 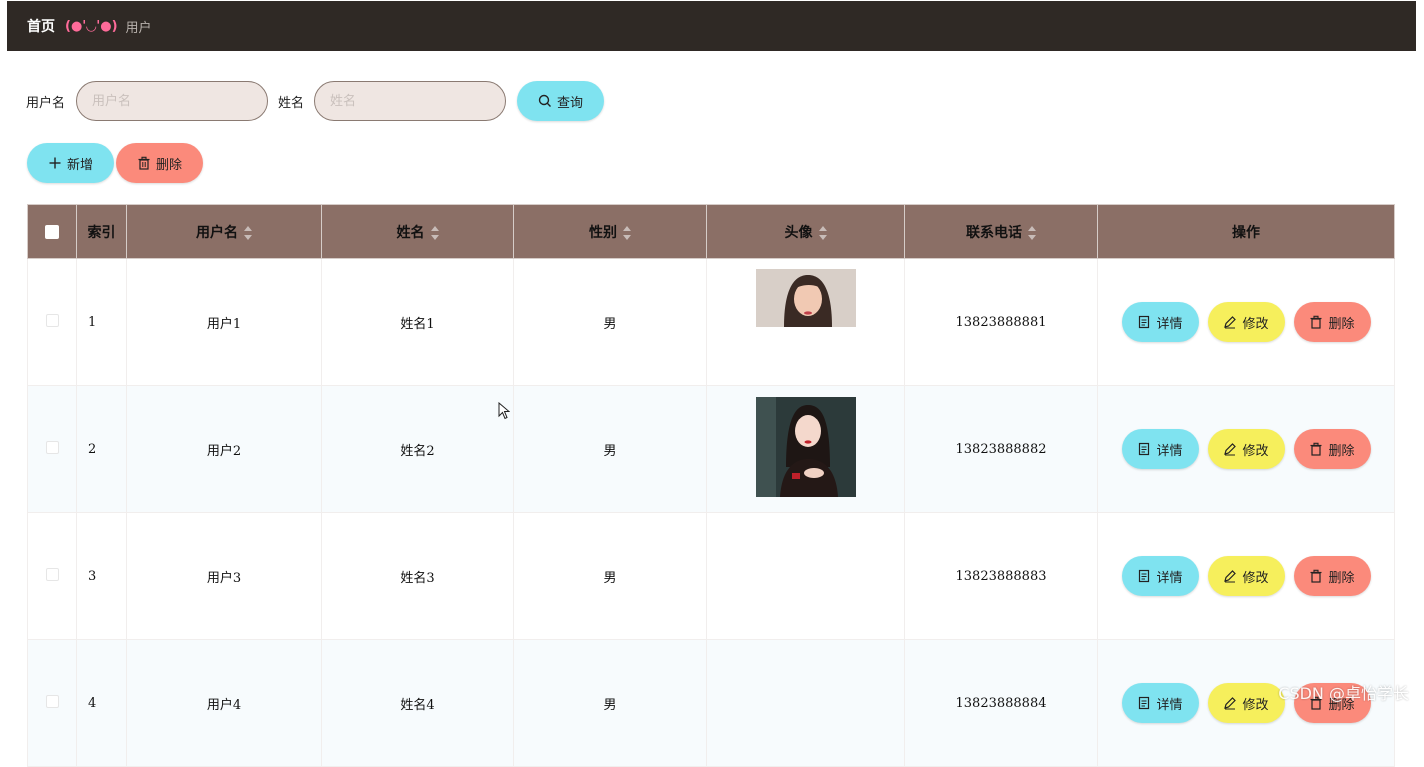 What do you see at coordinates (224, 703) in the screenshot?
I see `row-username: 用户4` at bounding box center [224, 703].